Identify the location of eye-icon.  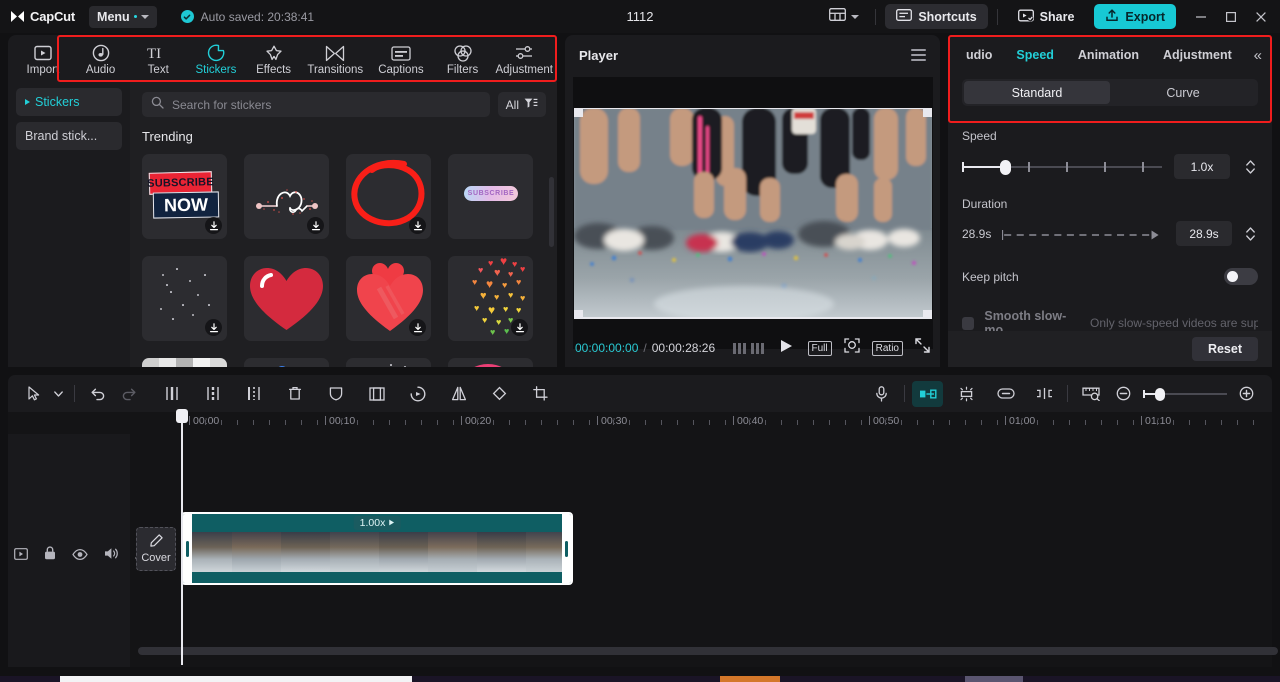
(80, 556).